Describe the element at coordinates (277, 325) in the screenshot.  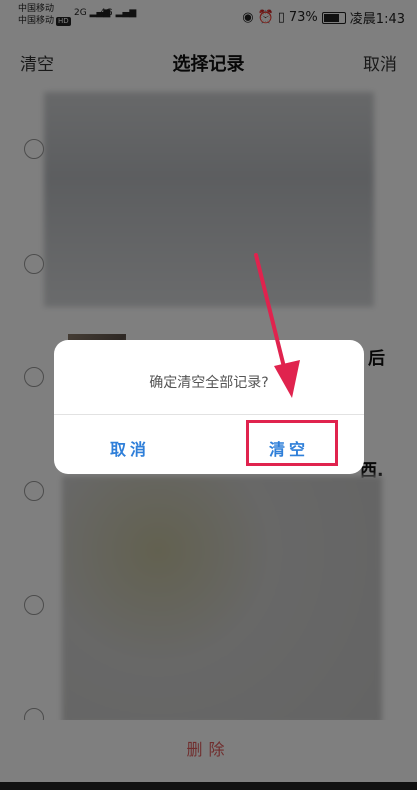
I see `arrow-icon` at that location.